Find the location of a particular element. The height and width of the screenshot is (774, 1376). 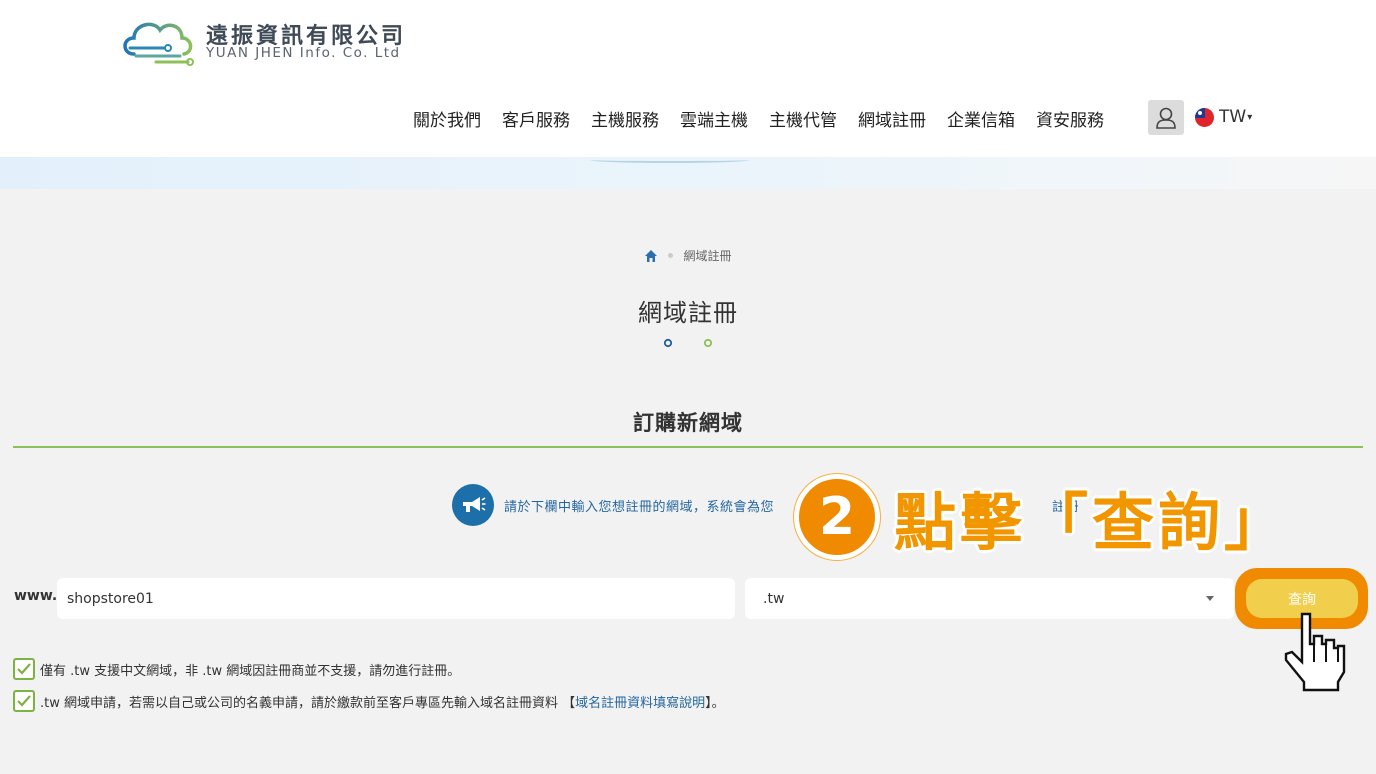

user-icon is located at coordinates (1166, 118).